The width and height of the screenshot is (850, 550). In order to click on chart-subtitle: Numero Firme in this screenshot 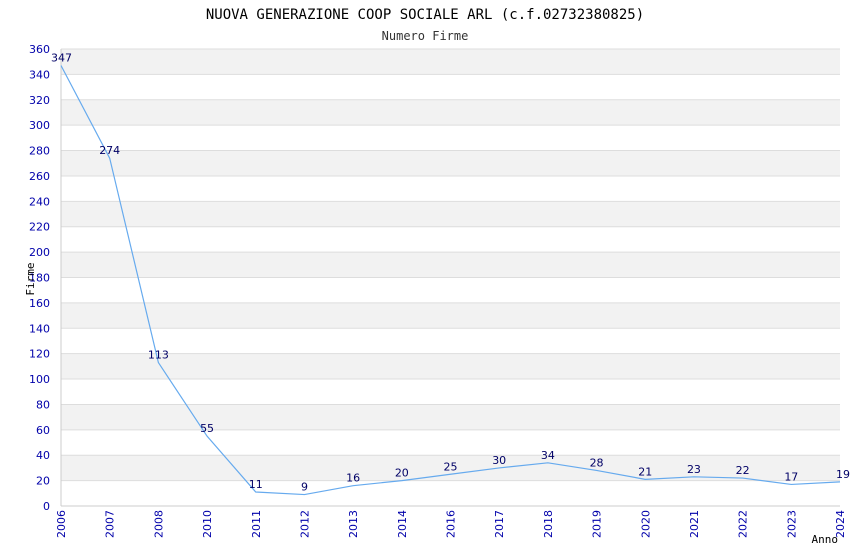, I will do `click(425, 36)`.